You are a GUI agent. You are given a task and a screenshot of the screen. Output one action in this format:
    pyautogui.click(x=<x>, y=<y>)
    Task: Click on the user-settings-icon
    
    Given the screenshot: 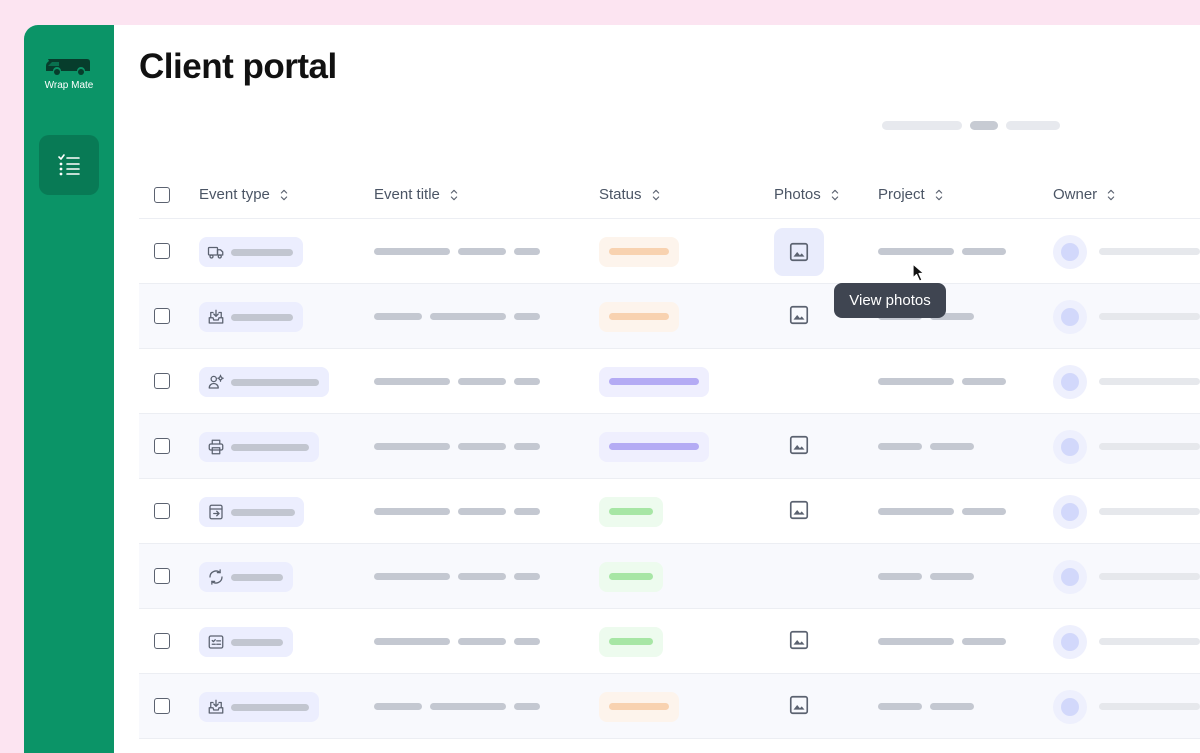 What is the action you would take?
    pyautogui.click(x=216, y=381)
    